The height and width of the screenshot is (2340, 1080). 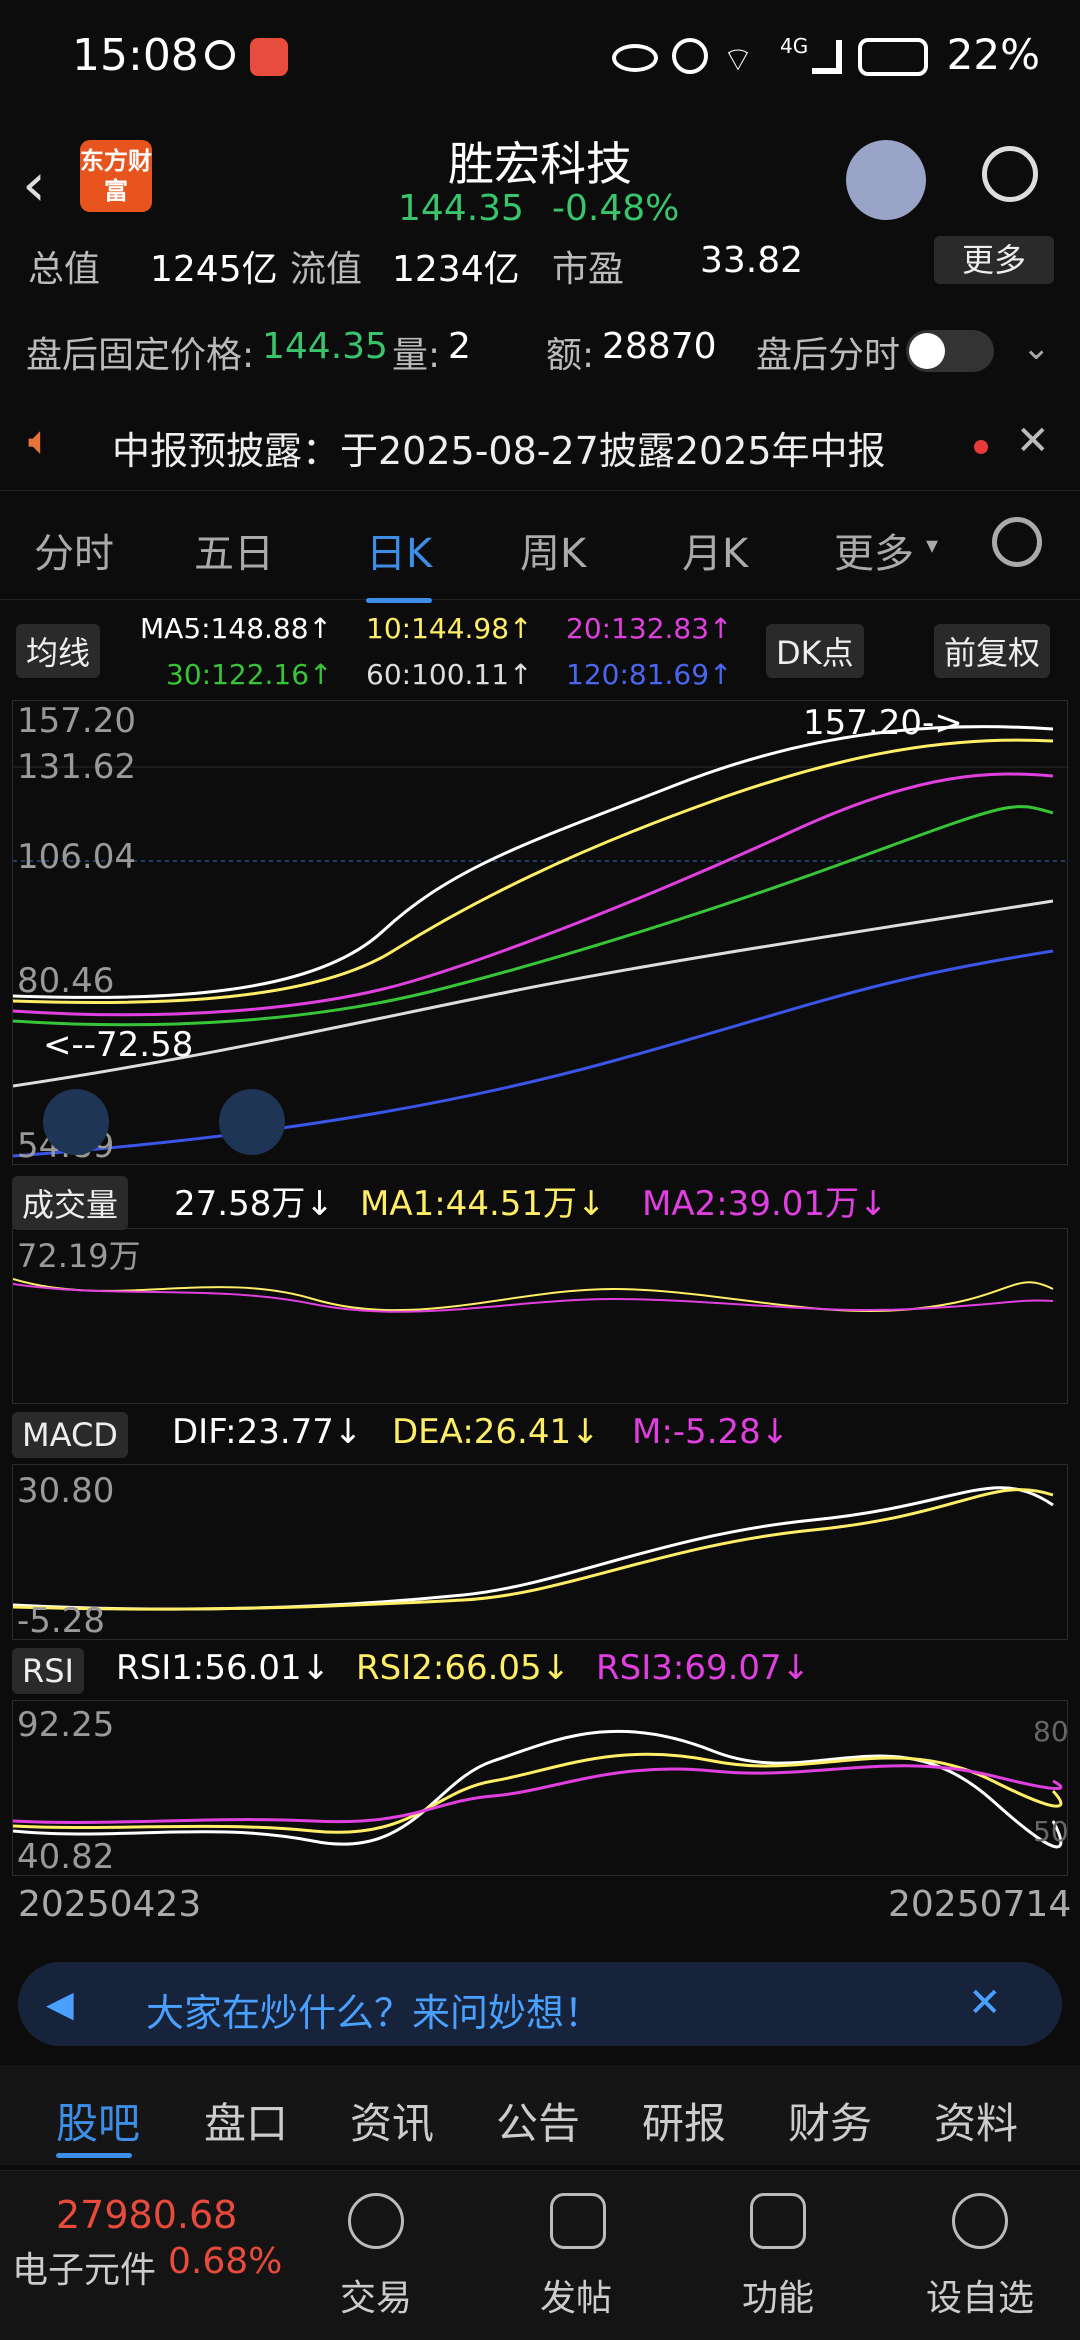 What do you see at coordinates (684, 2120) in the screenshot?
I see `tab-research: 研报` at bounding box center [684, 2120].